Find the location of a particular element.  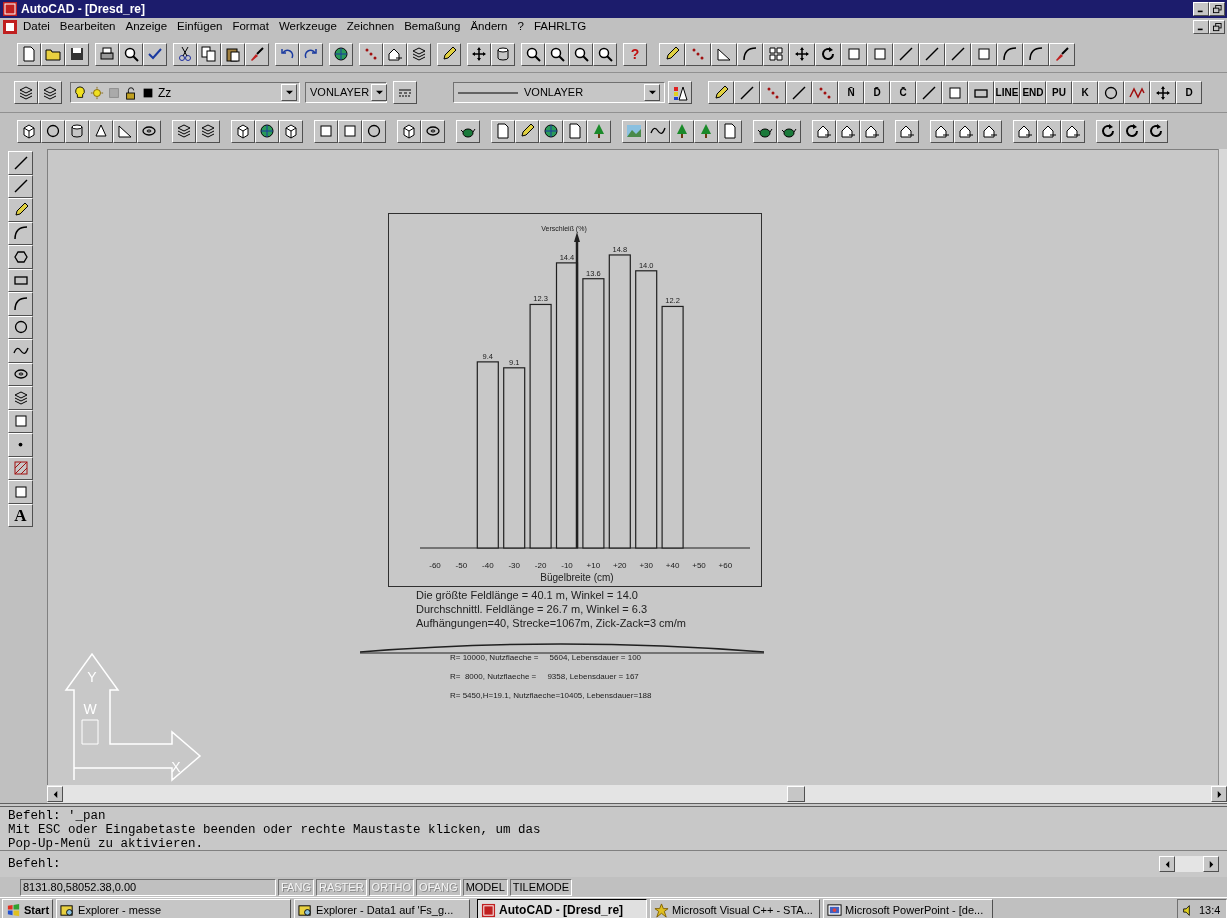

toolbar-button: D̄ is located at coordinates (877, 92).